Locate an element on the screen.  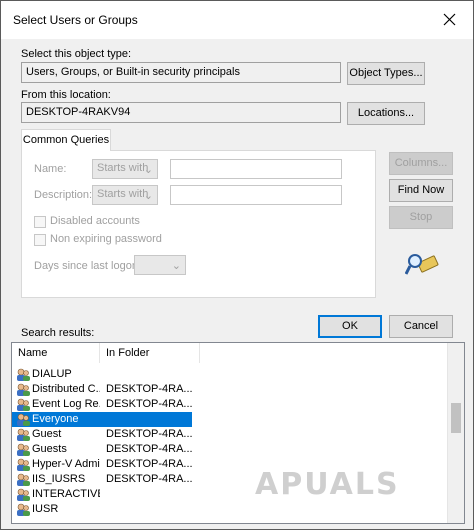
search-results-label: Search results: is located at coordinates (58, 333).